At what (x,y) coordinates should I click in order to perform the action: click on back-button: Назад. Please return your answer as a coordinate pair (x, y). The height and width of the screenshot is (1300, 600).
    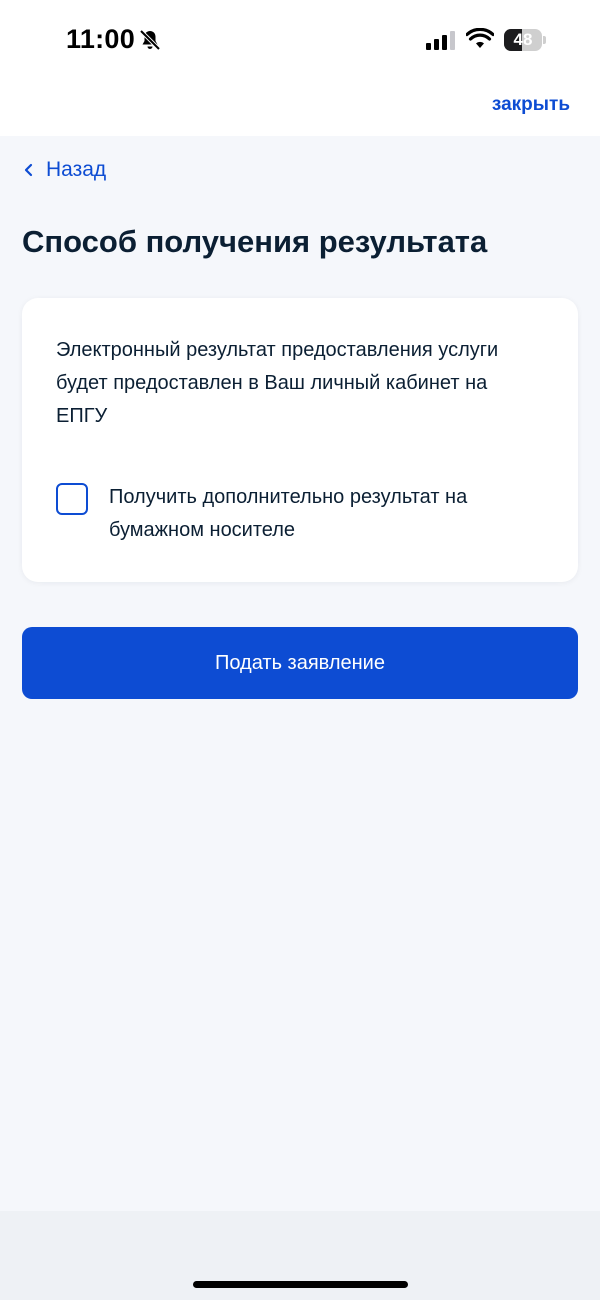
    Looking at the image, I should click on (64, 170).